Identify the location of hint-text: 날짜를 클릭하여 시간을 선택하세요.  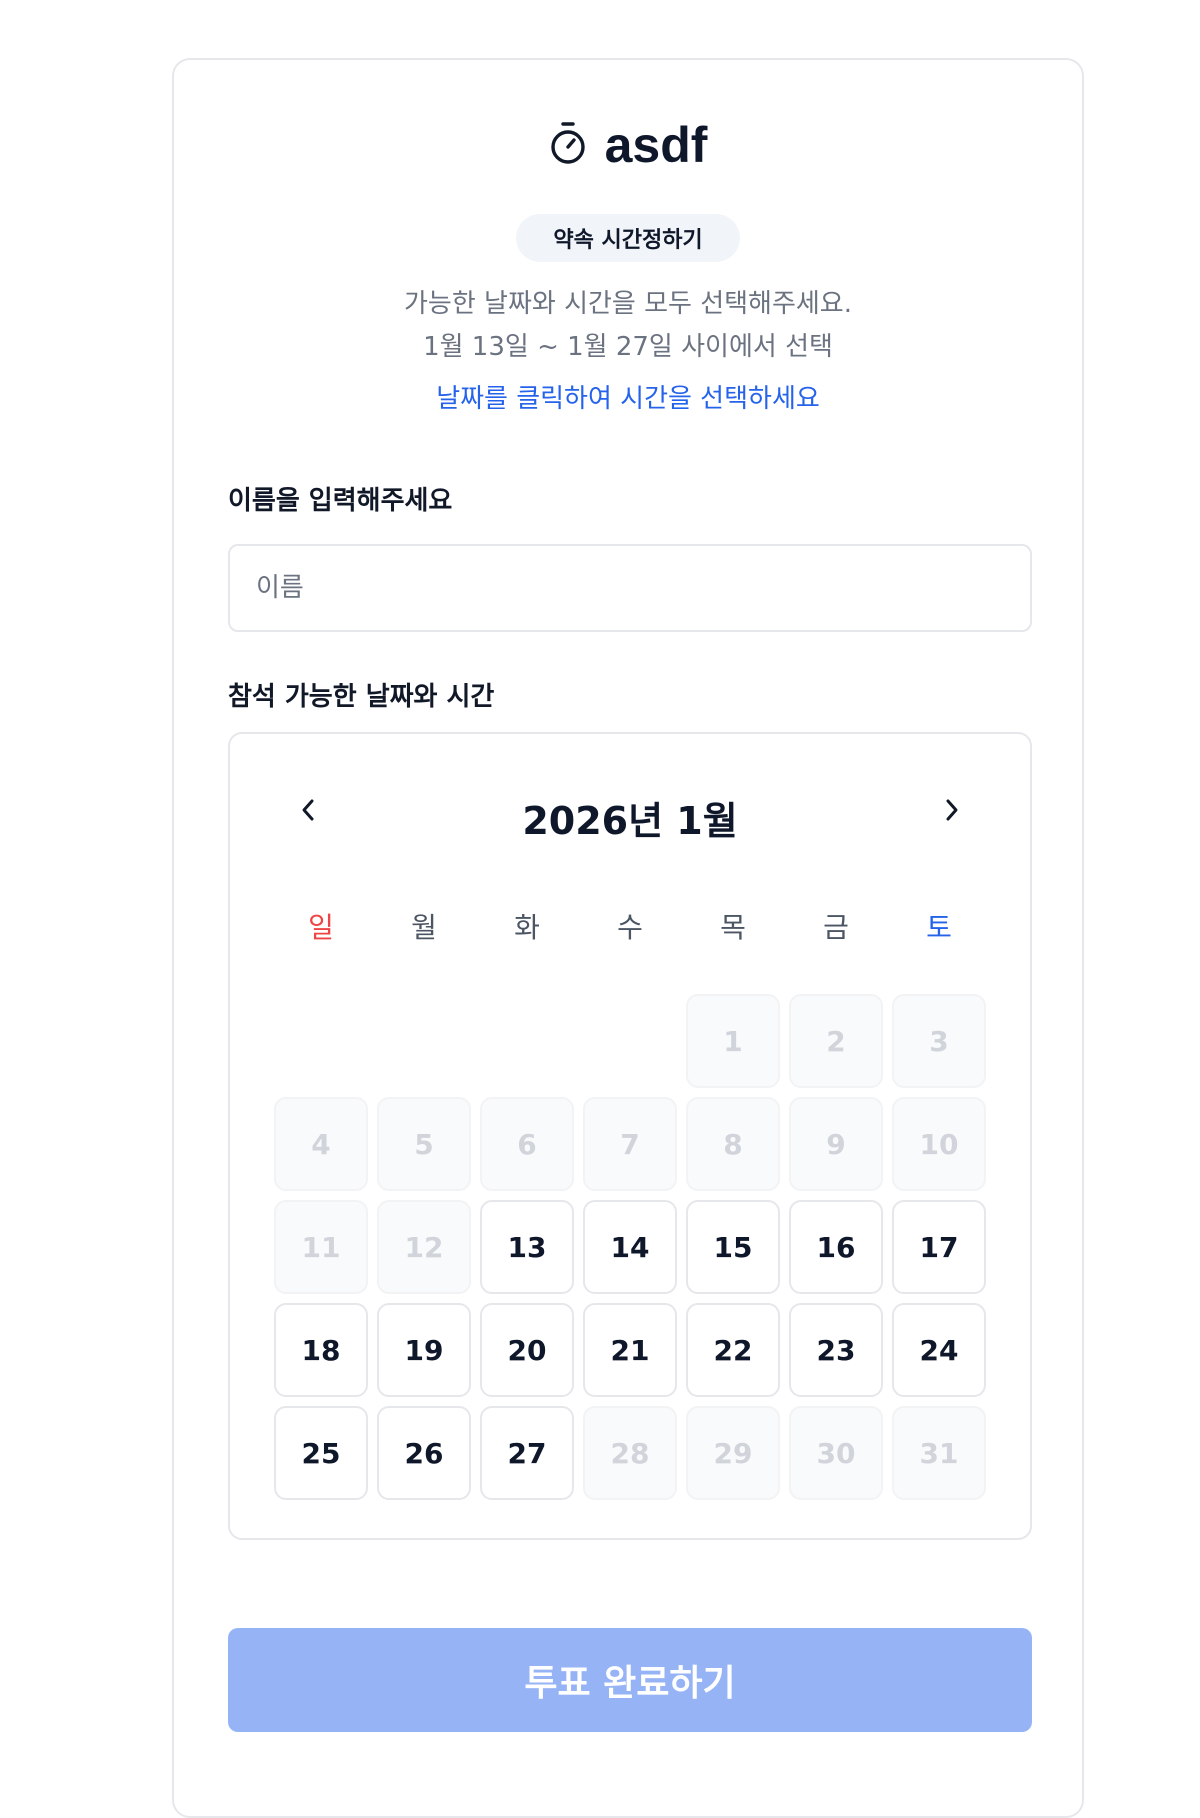
(628, 399).